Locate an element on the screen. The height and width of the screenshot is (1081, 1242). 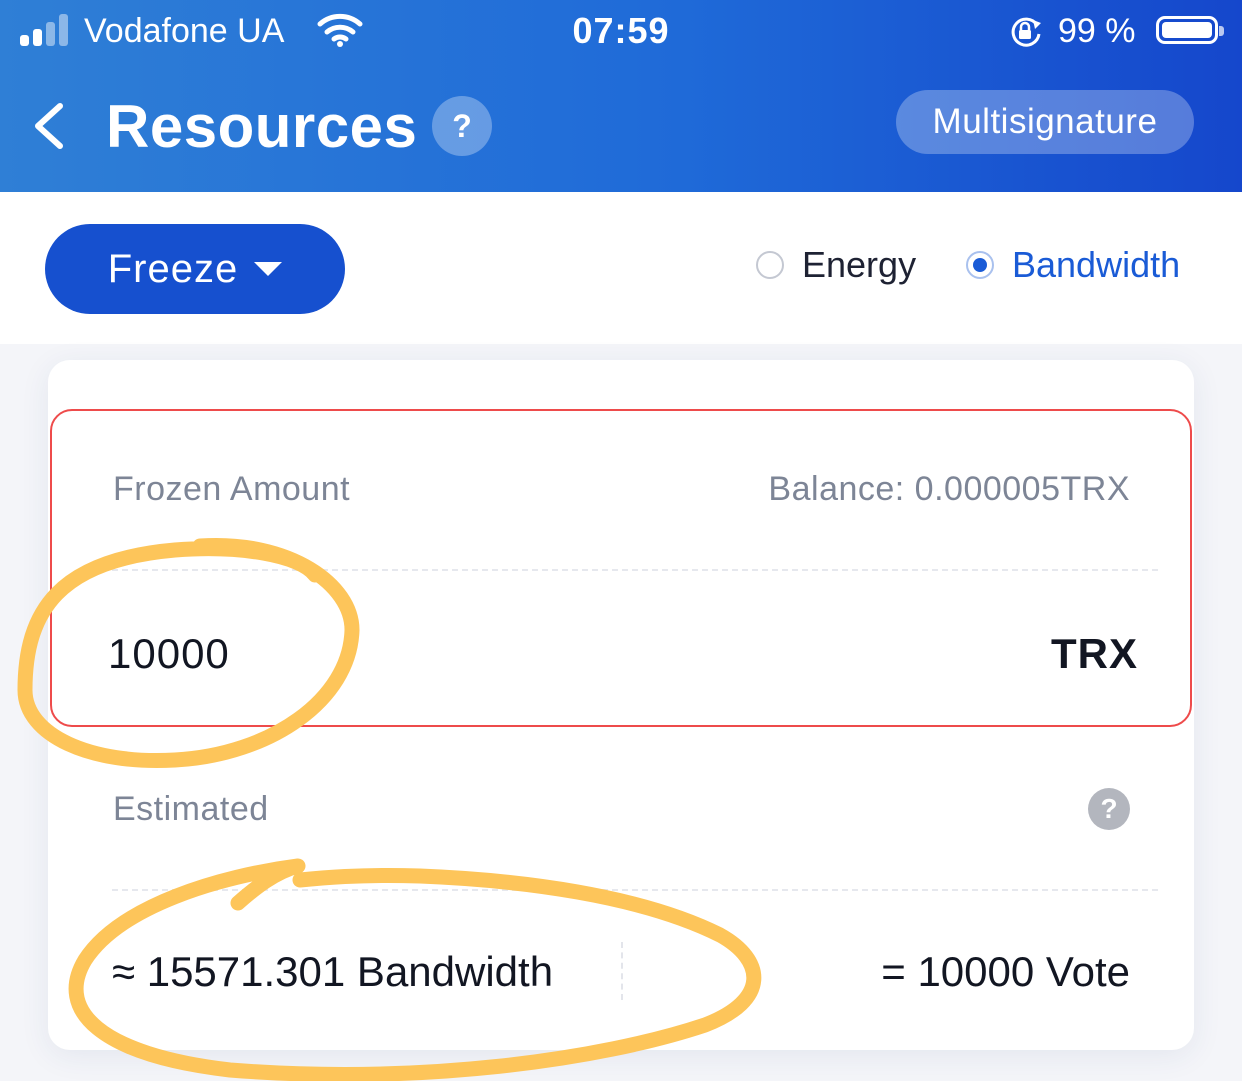
battery-level is located at coordinates (1187, 30).